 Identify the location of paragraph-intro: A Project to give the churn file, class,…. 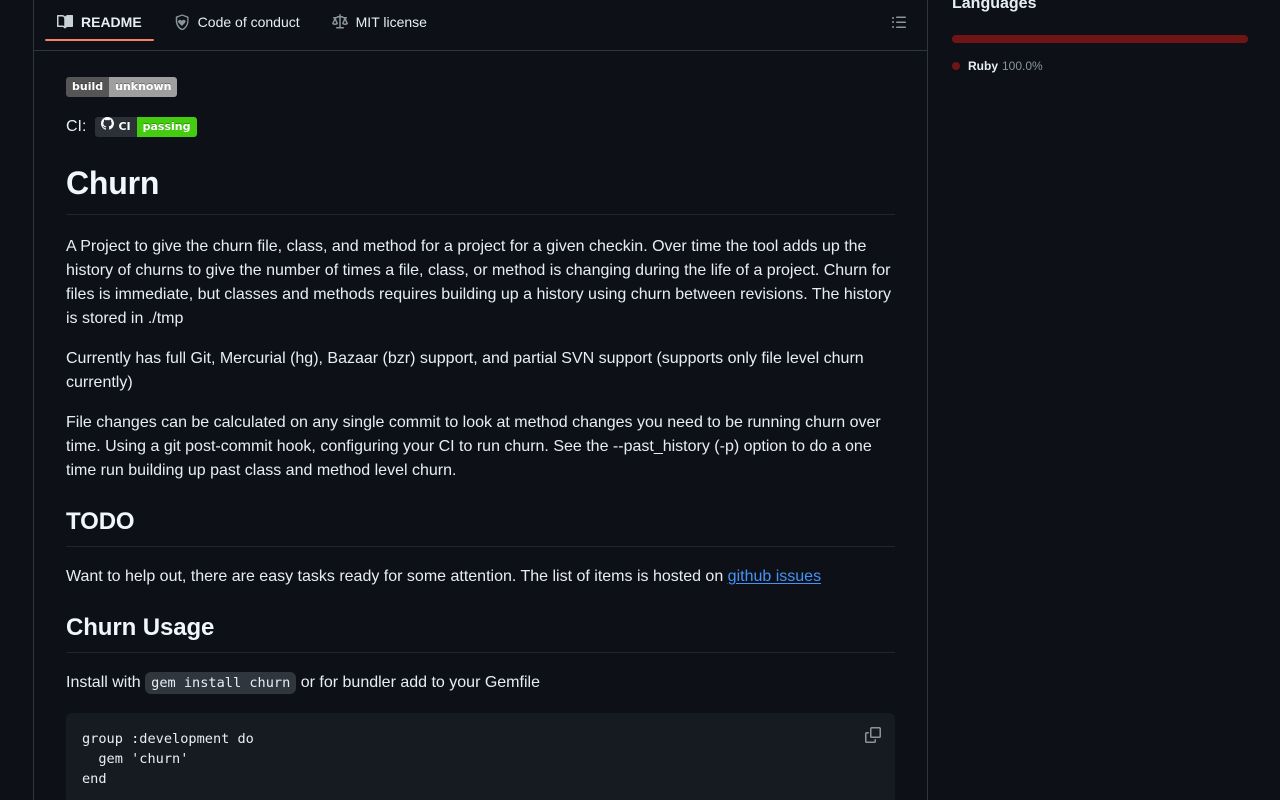
(479, 282).